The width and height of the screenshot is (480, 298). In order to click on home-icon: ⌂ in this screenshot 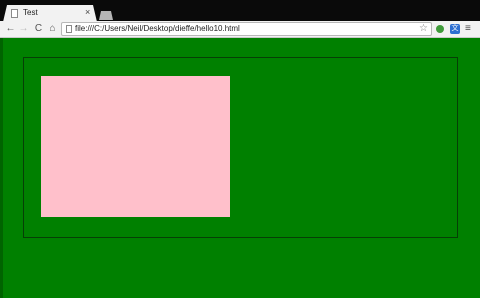, I will do `click(52, 29)`.